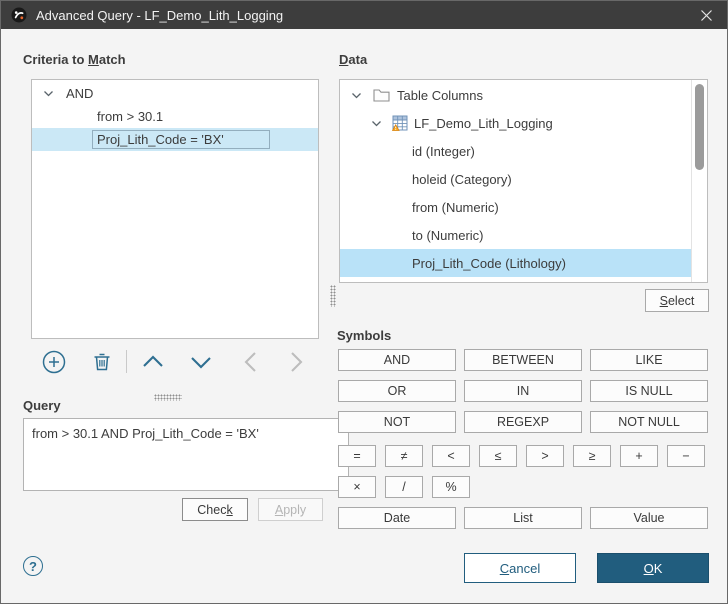  What do you see at coordinates (706, 15) in the screenshot?
I see `close-button` at bounding box center [706, 15].